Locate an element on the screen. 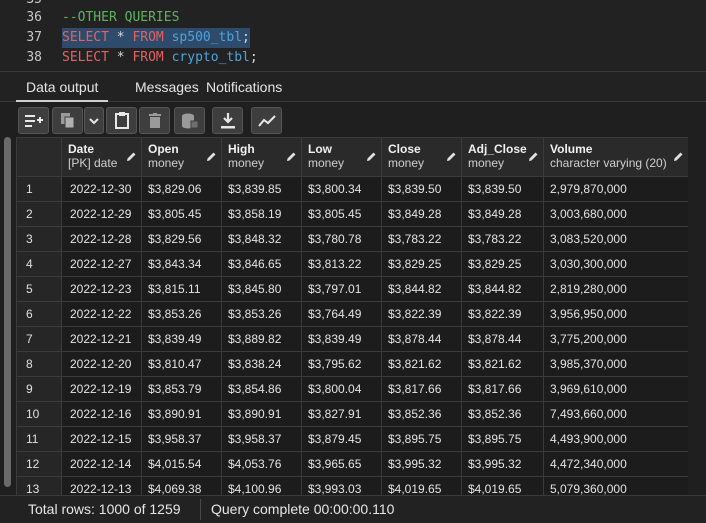  table-cell: $3,993.03 is located at coordinates (341, 485).